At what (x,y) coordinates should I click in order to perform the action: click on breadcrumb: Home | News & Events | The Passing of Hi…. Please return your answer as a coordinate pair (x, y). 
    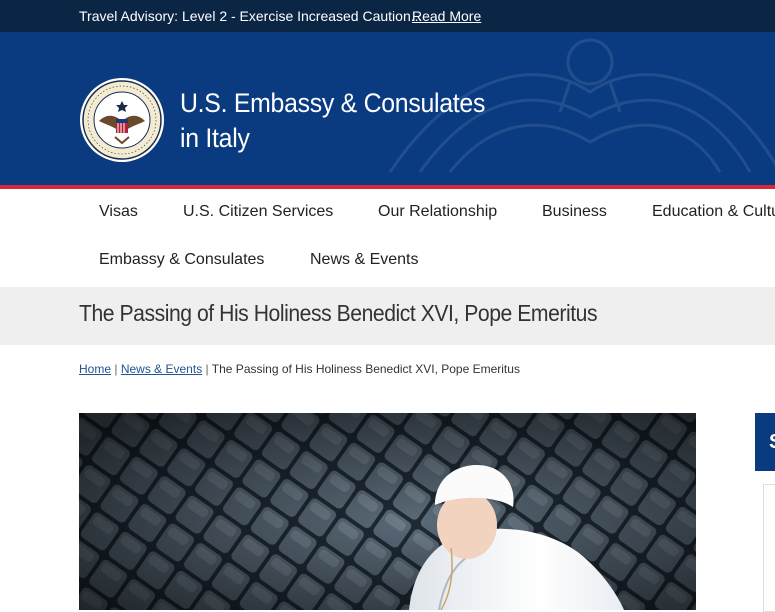
    Looking at the image, I should click on (299, 369).